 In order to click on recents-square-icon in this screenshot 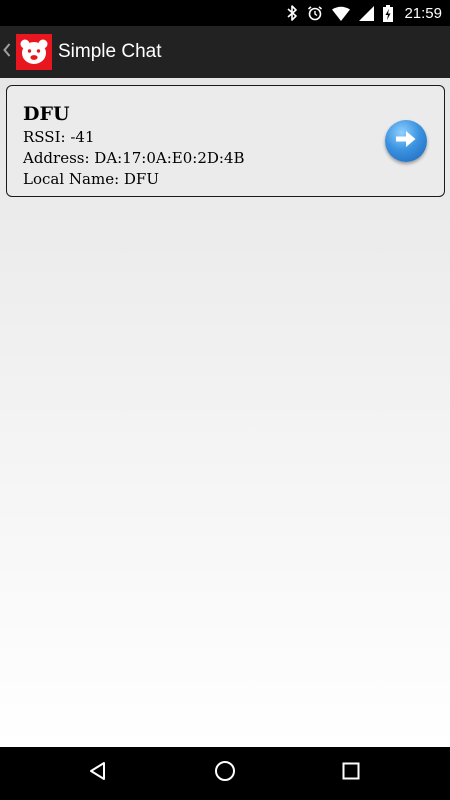, I will do `click(351, 773)`.